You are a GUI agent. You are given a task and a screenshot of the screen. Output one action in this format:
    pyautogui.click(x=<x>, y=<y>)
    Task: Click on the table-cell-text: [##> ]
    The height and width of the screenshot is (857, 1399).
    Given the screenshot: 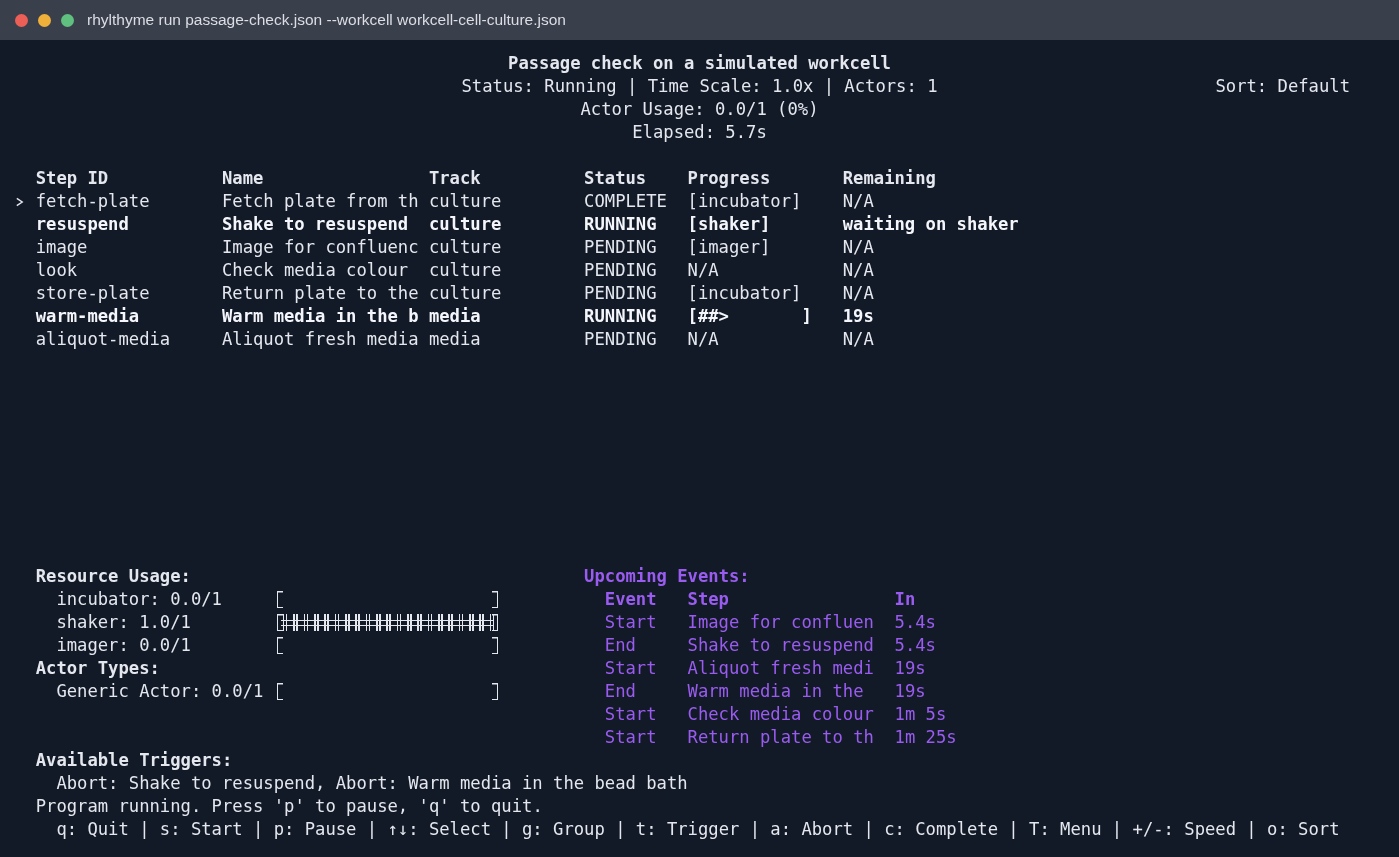 What is the action you would take?
    pyautogui.click(x=750, y=316)
    